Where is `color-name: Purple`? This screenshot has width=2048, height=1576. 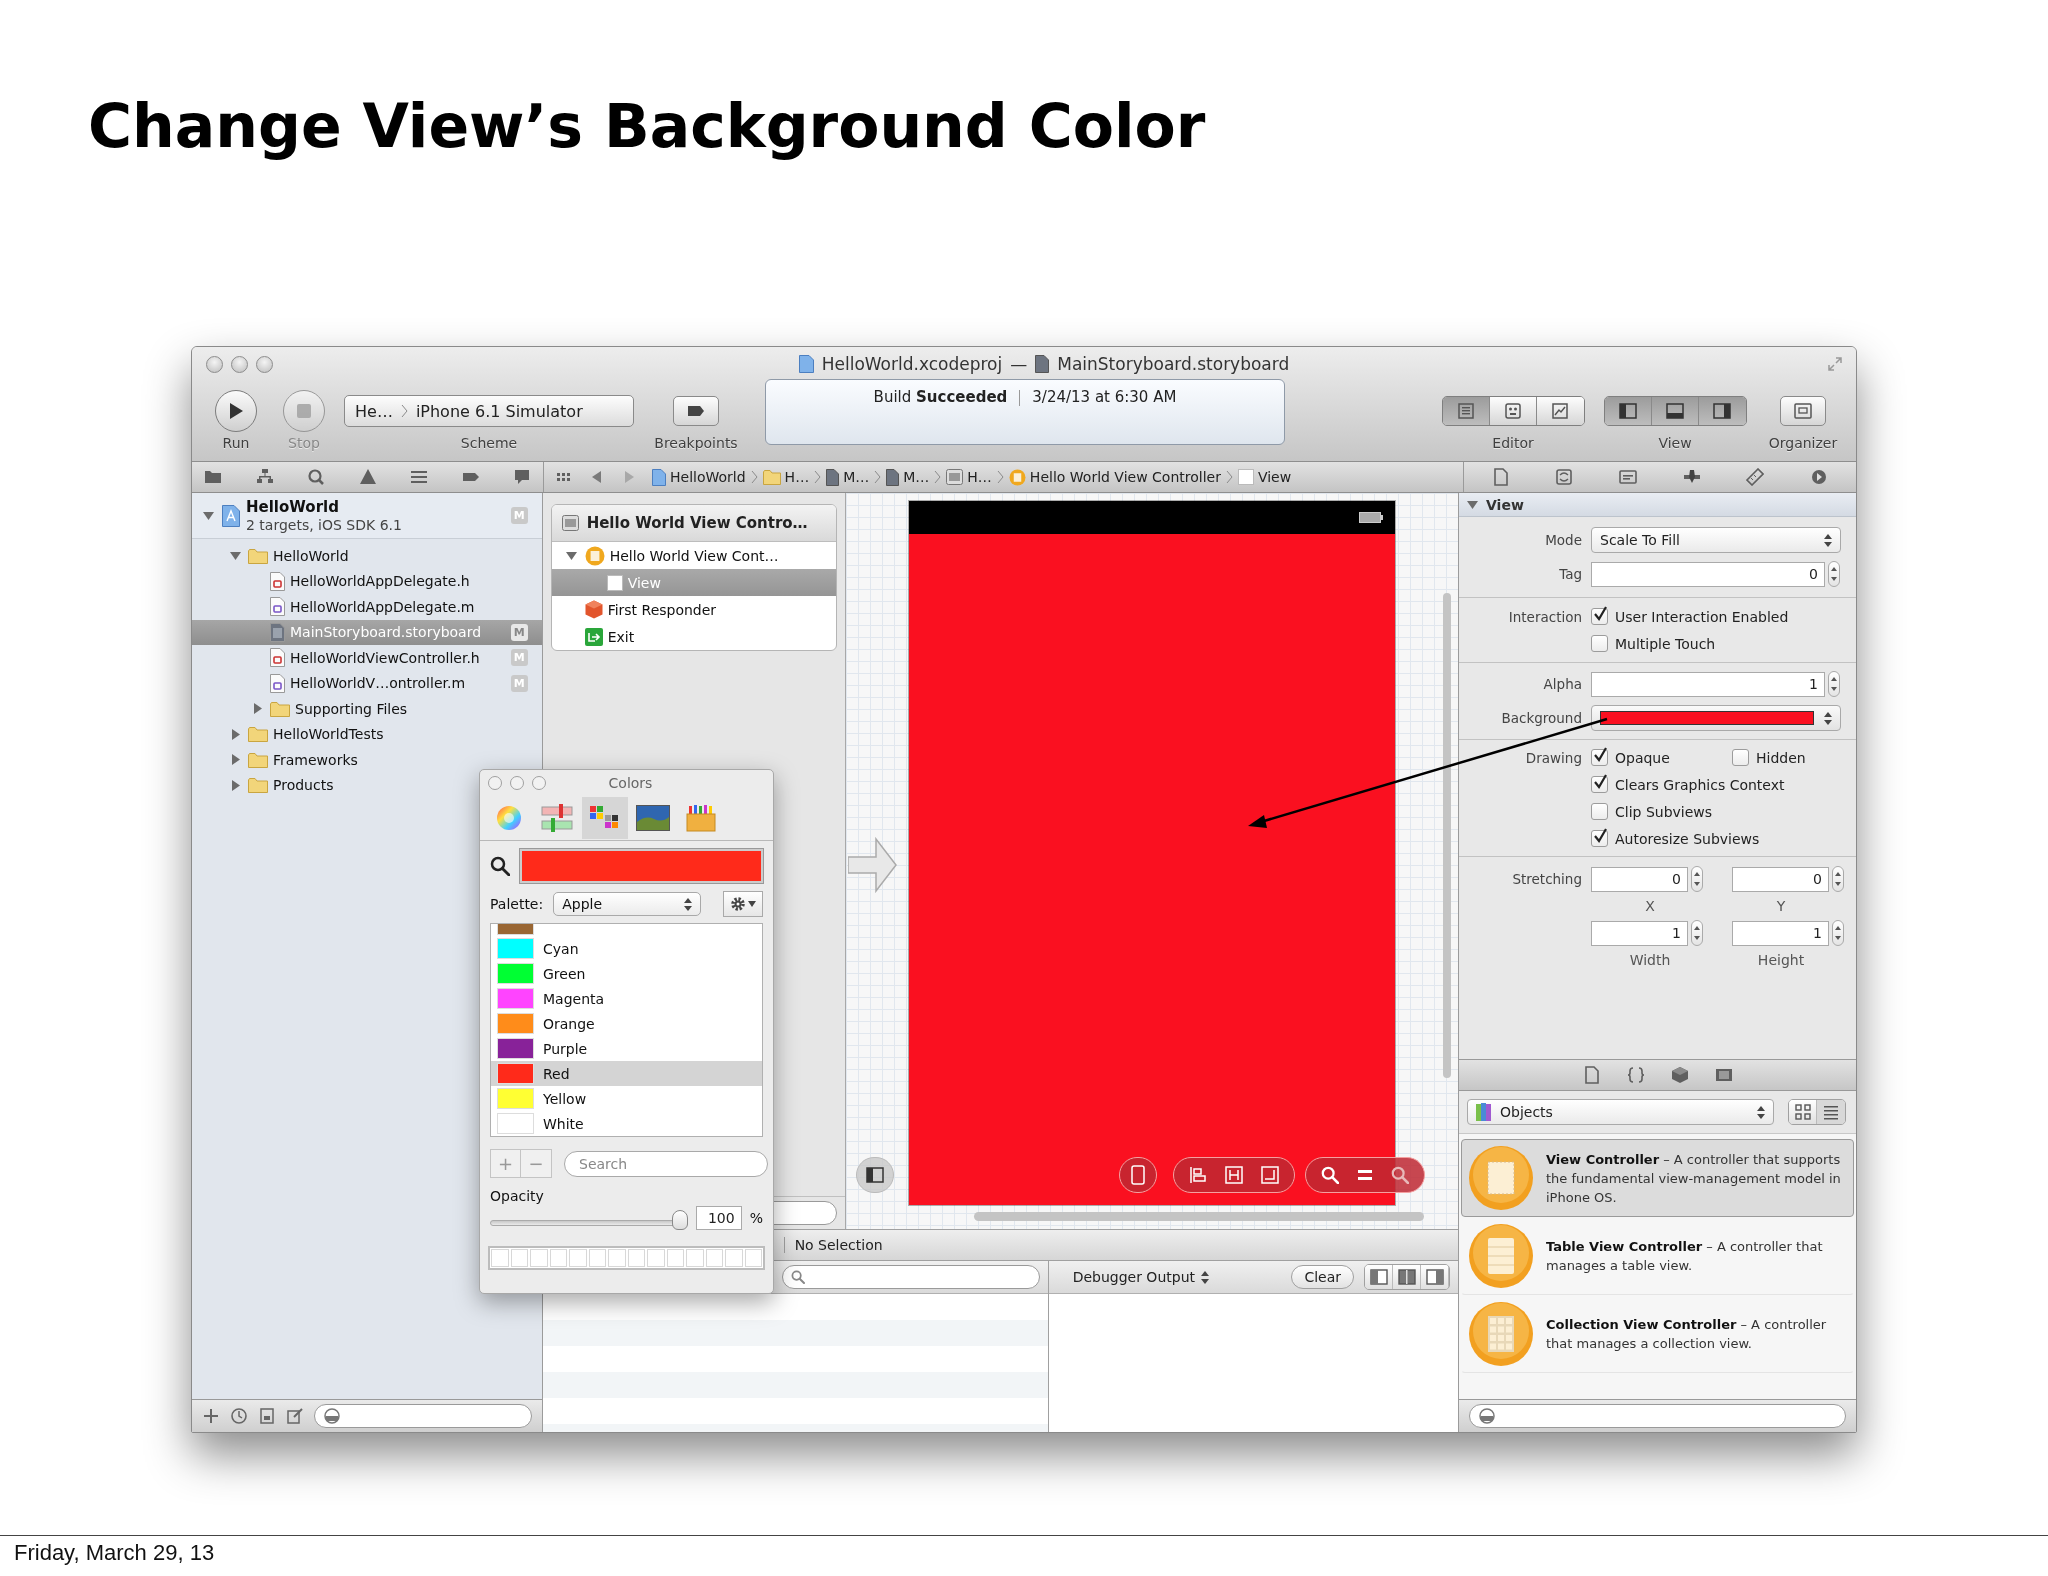
color-name: Purple is located at coordinates (565, 1048).